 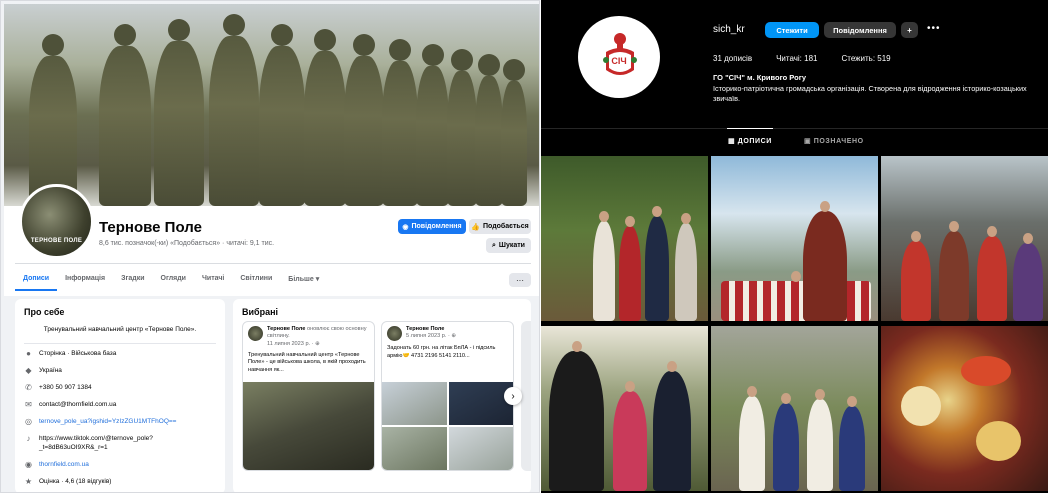 I want to click on info-row: ★ Оцінка · 4,6 (18 відгуків), so click(x=120, y=481).